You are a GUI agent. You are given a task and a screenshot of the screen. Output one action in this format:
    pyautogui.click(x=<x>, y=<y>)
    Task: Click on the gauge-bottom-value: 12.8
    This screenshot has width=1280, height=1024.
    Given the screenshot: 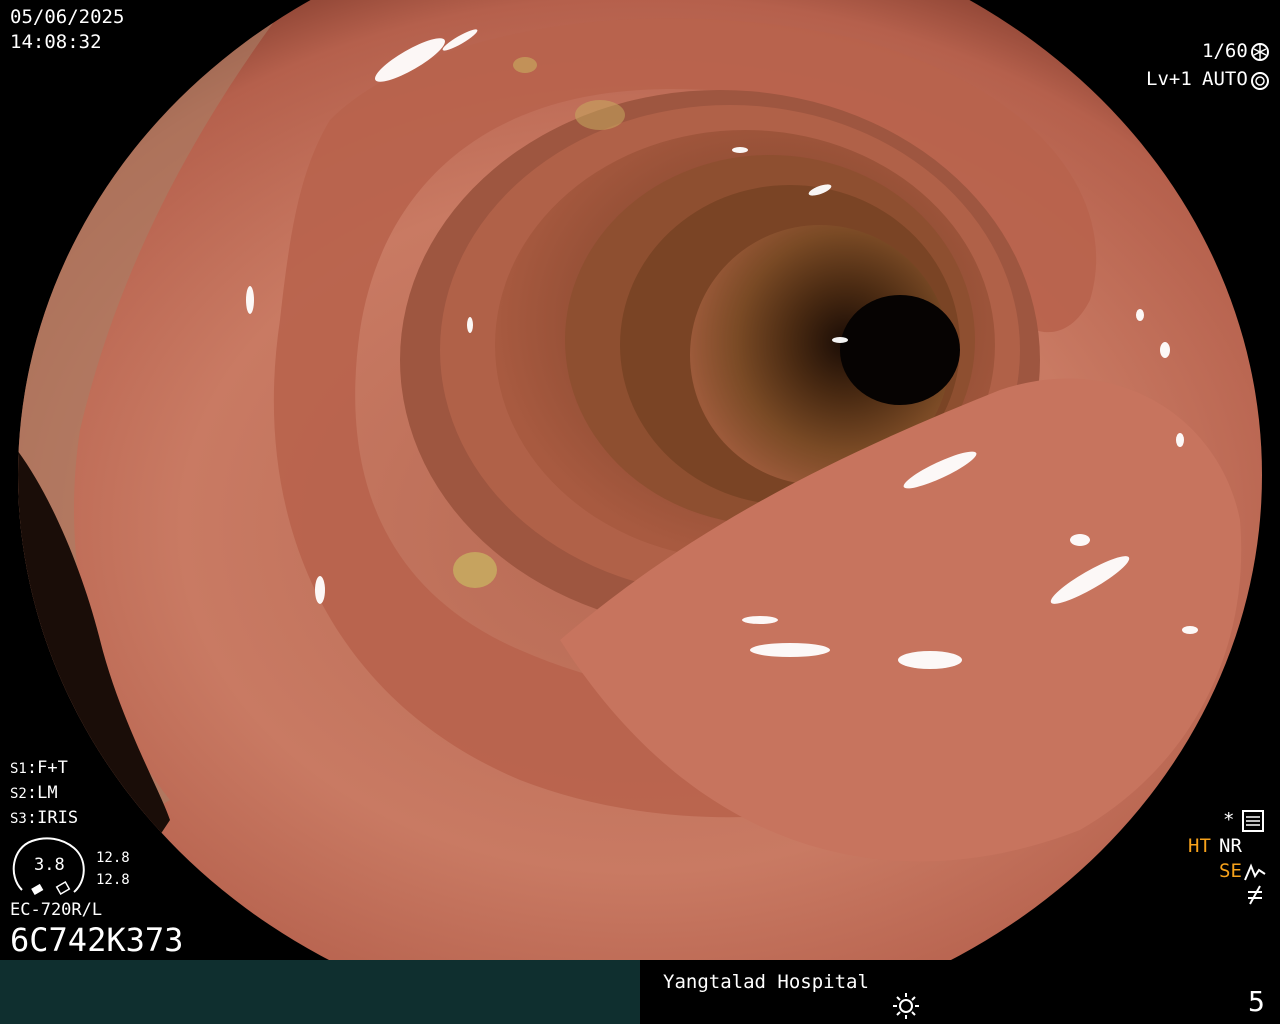 What is the action you would take?
    pyautogui.click(x=113, y=880)
    